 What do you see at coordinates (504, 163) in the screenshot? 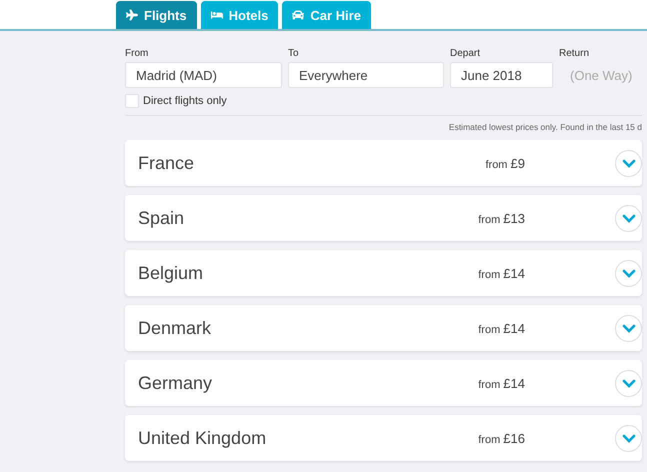
I see `price-text: from £9` at bounding box center [504, 163].